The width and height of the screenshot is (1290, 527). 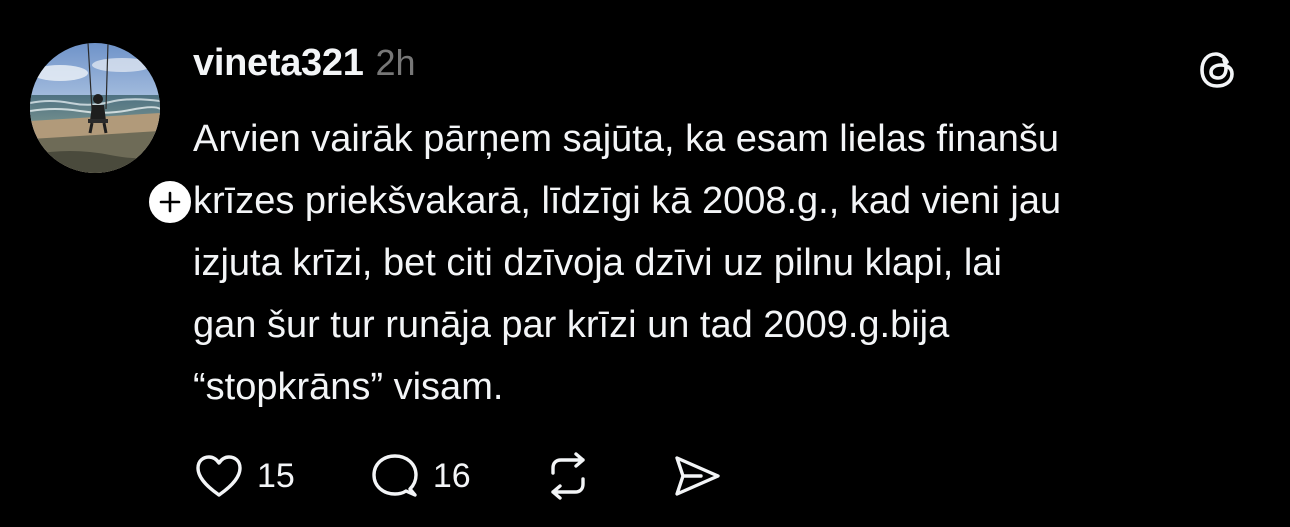 I want to click on reply-button: 16, so click(x=420, y=476).